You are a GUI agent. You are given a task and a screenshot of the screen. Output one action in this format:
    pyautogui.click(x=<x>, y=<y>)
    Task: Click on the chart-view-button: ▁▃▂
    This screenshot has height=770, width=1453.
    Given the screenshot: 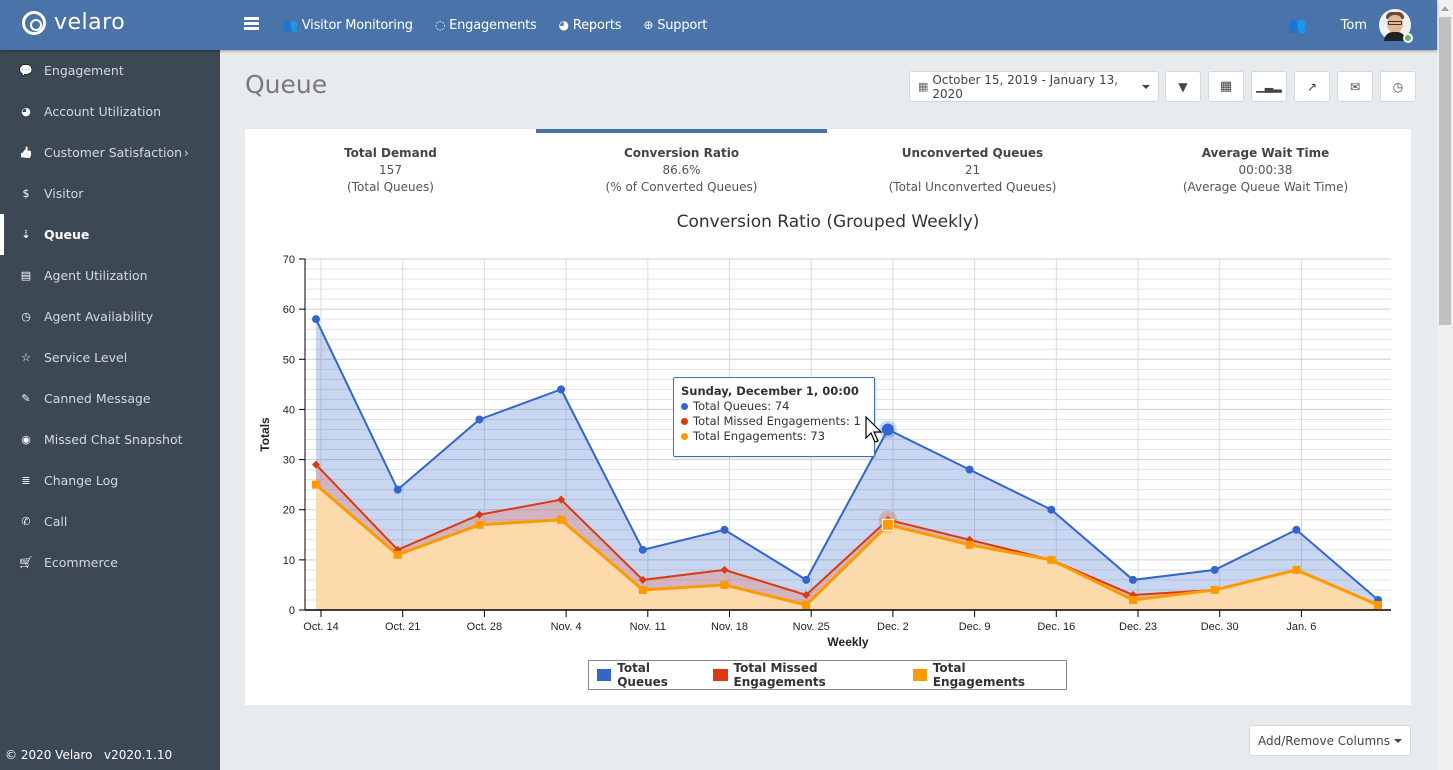 What is the action you would take?
    pyautogui.click(x=1269, y=86)
    